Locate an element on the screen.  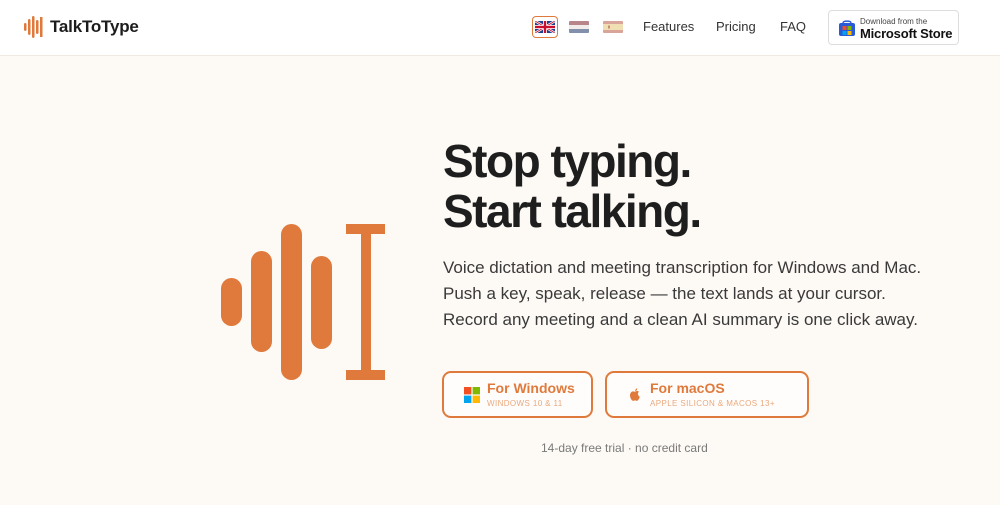
macos-button-title: For macOS is located at coordinates (687, 388).